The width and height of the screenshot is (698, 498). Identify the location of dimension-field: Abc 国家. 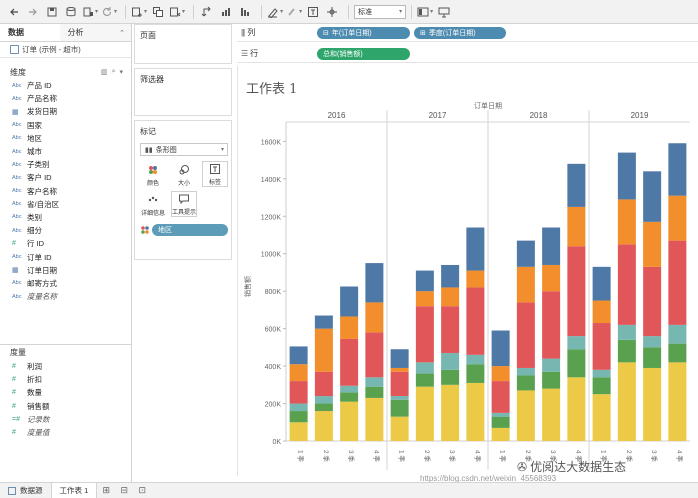
(65, 125).